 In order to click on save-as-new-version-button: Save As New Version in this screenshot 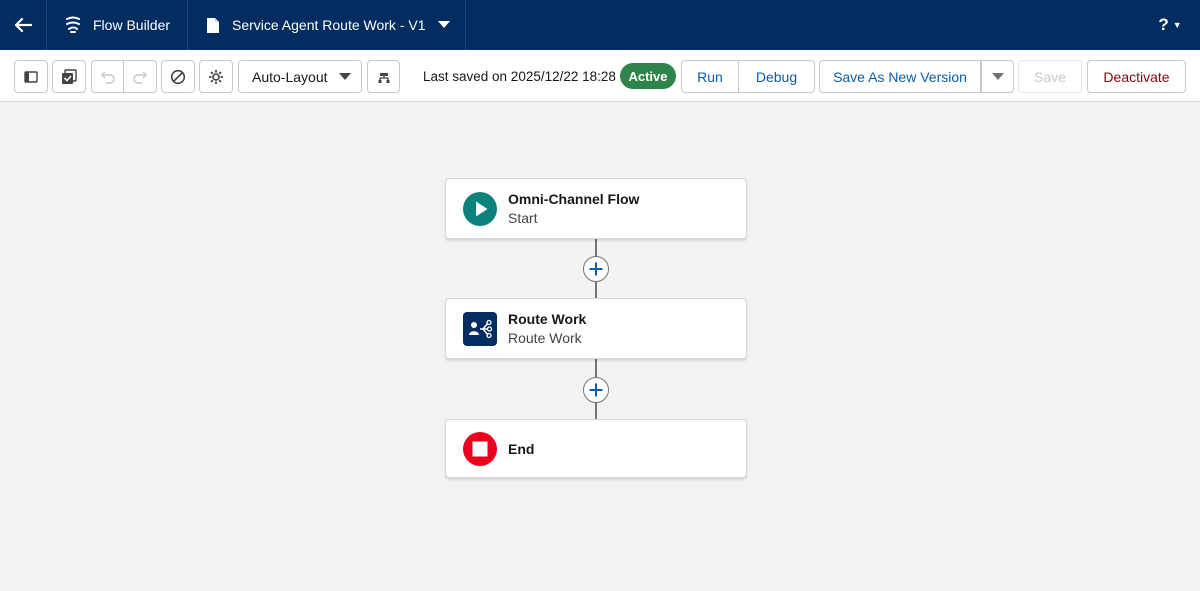, I will do `click(900, 76)`.